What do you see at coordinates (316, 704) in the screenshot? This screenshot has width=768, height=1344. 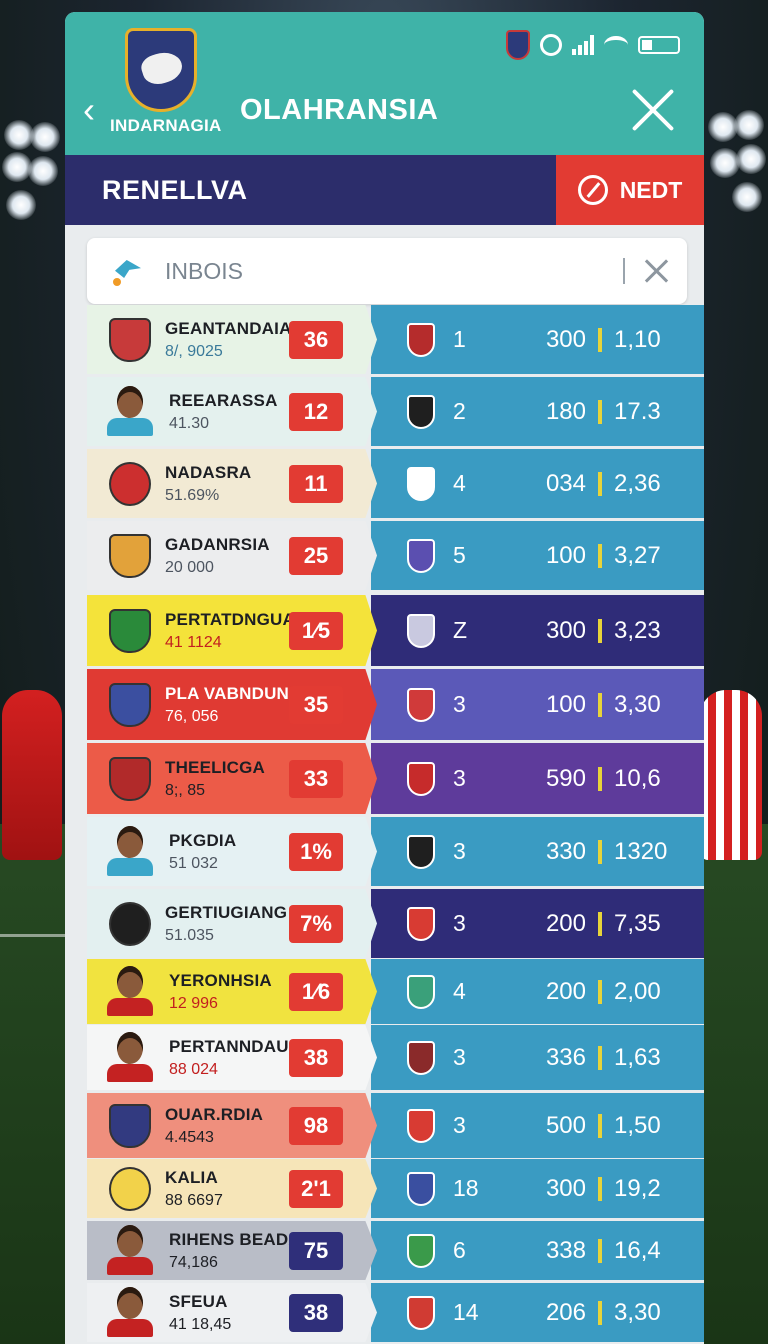 I see `score-badge: 35` at bounding box center [316, 704].